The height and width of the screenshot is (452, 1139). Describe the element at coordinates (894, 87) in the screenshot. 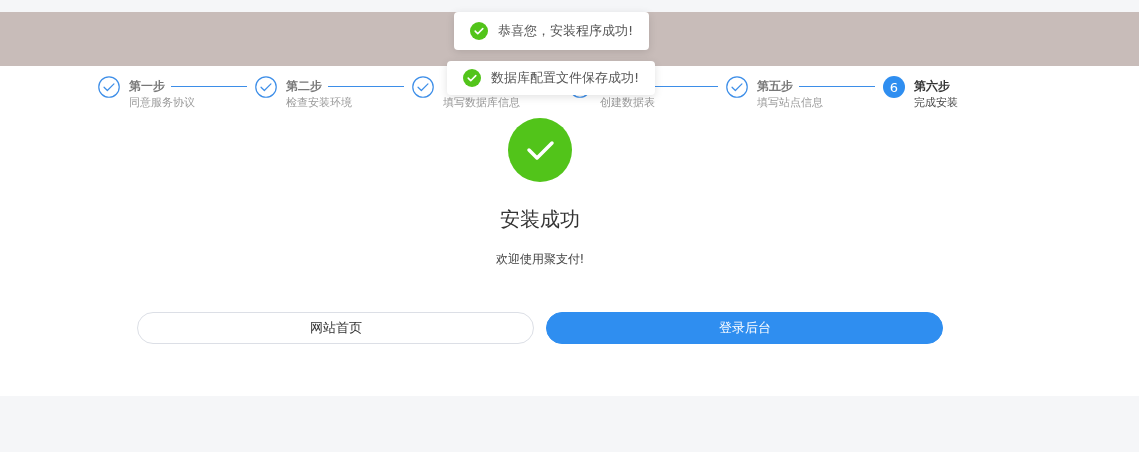

I see `step-number: 6` at that location.